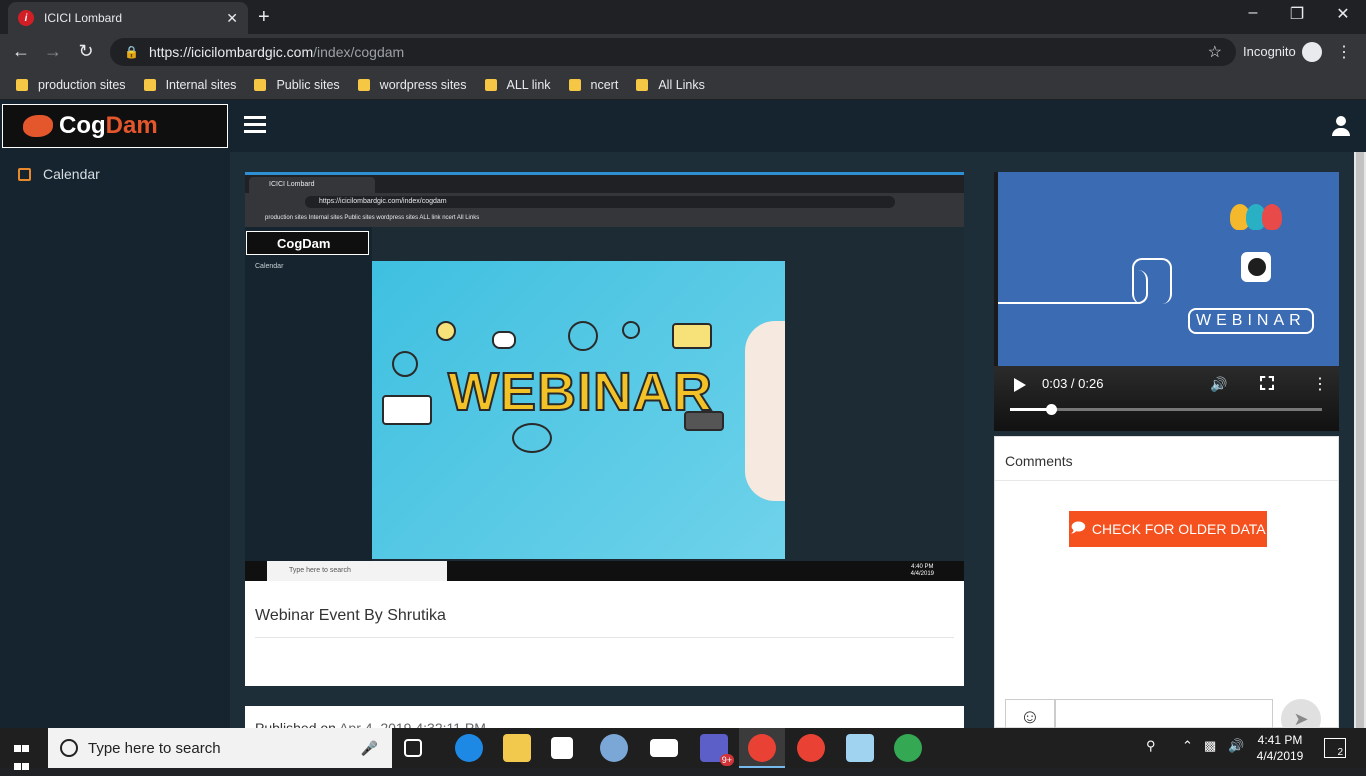 The width and height of the screenshot is (1366, 776). Describe the element at coordinates (201, 84) in the screenshot. I see `bookmark-label: Internal sites` at that location.